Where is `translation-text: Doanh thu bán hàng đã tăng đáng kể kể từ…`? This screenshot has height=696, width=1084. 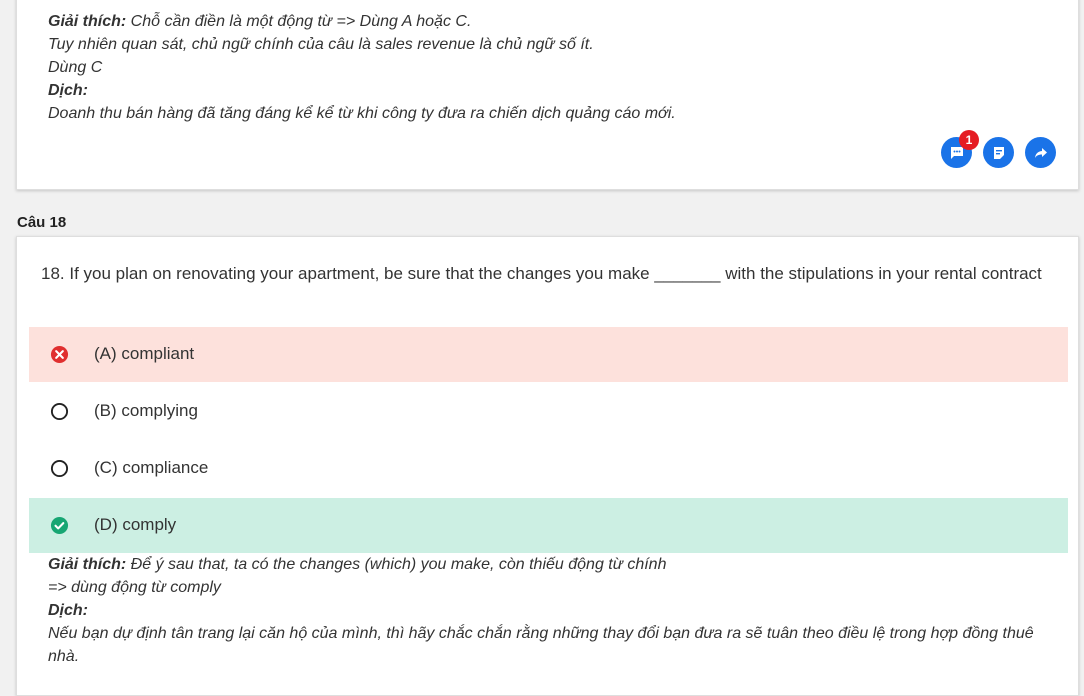 translation-text: Doanh thu bán hàng đã tăng đáng kể kể từ… is located at coordinates (362, 113).